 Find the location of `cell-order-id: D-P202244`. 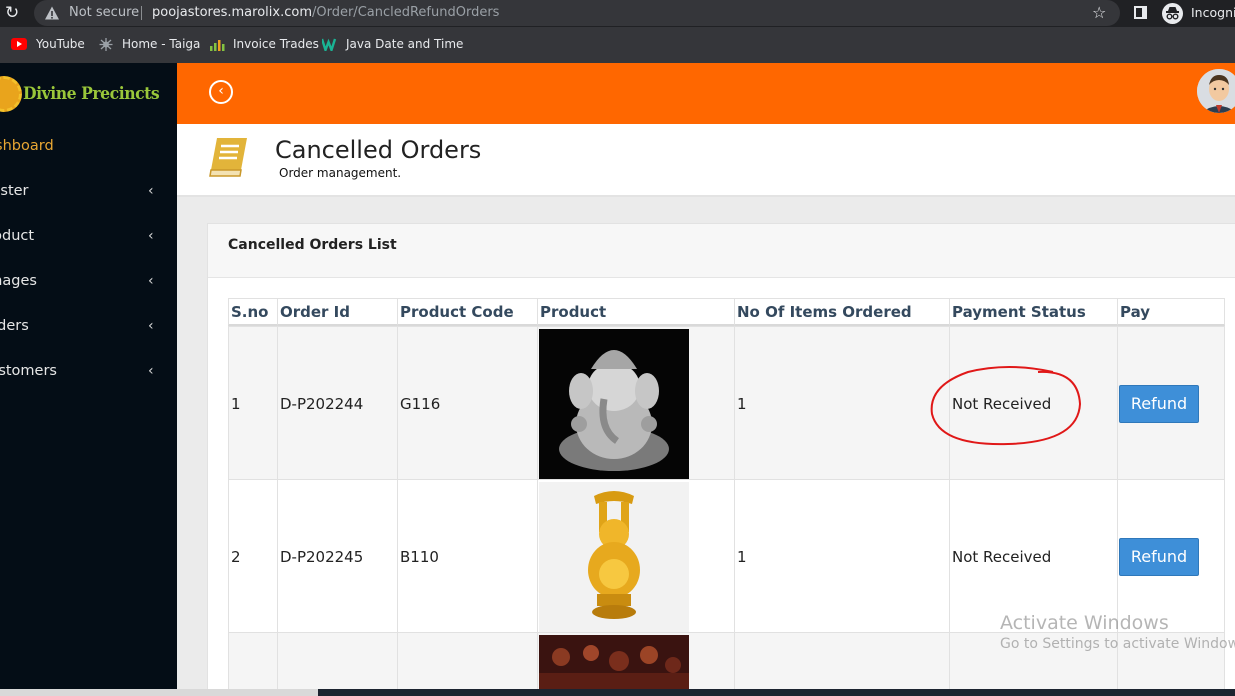

cell-order-id: D-P202244 is located at coordinates (337, 403).